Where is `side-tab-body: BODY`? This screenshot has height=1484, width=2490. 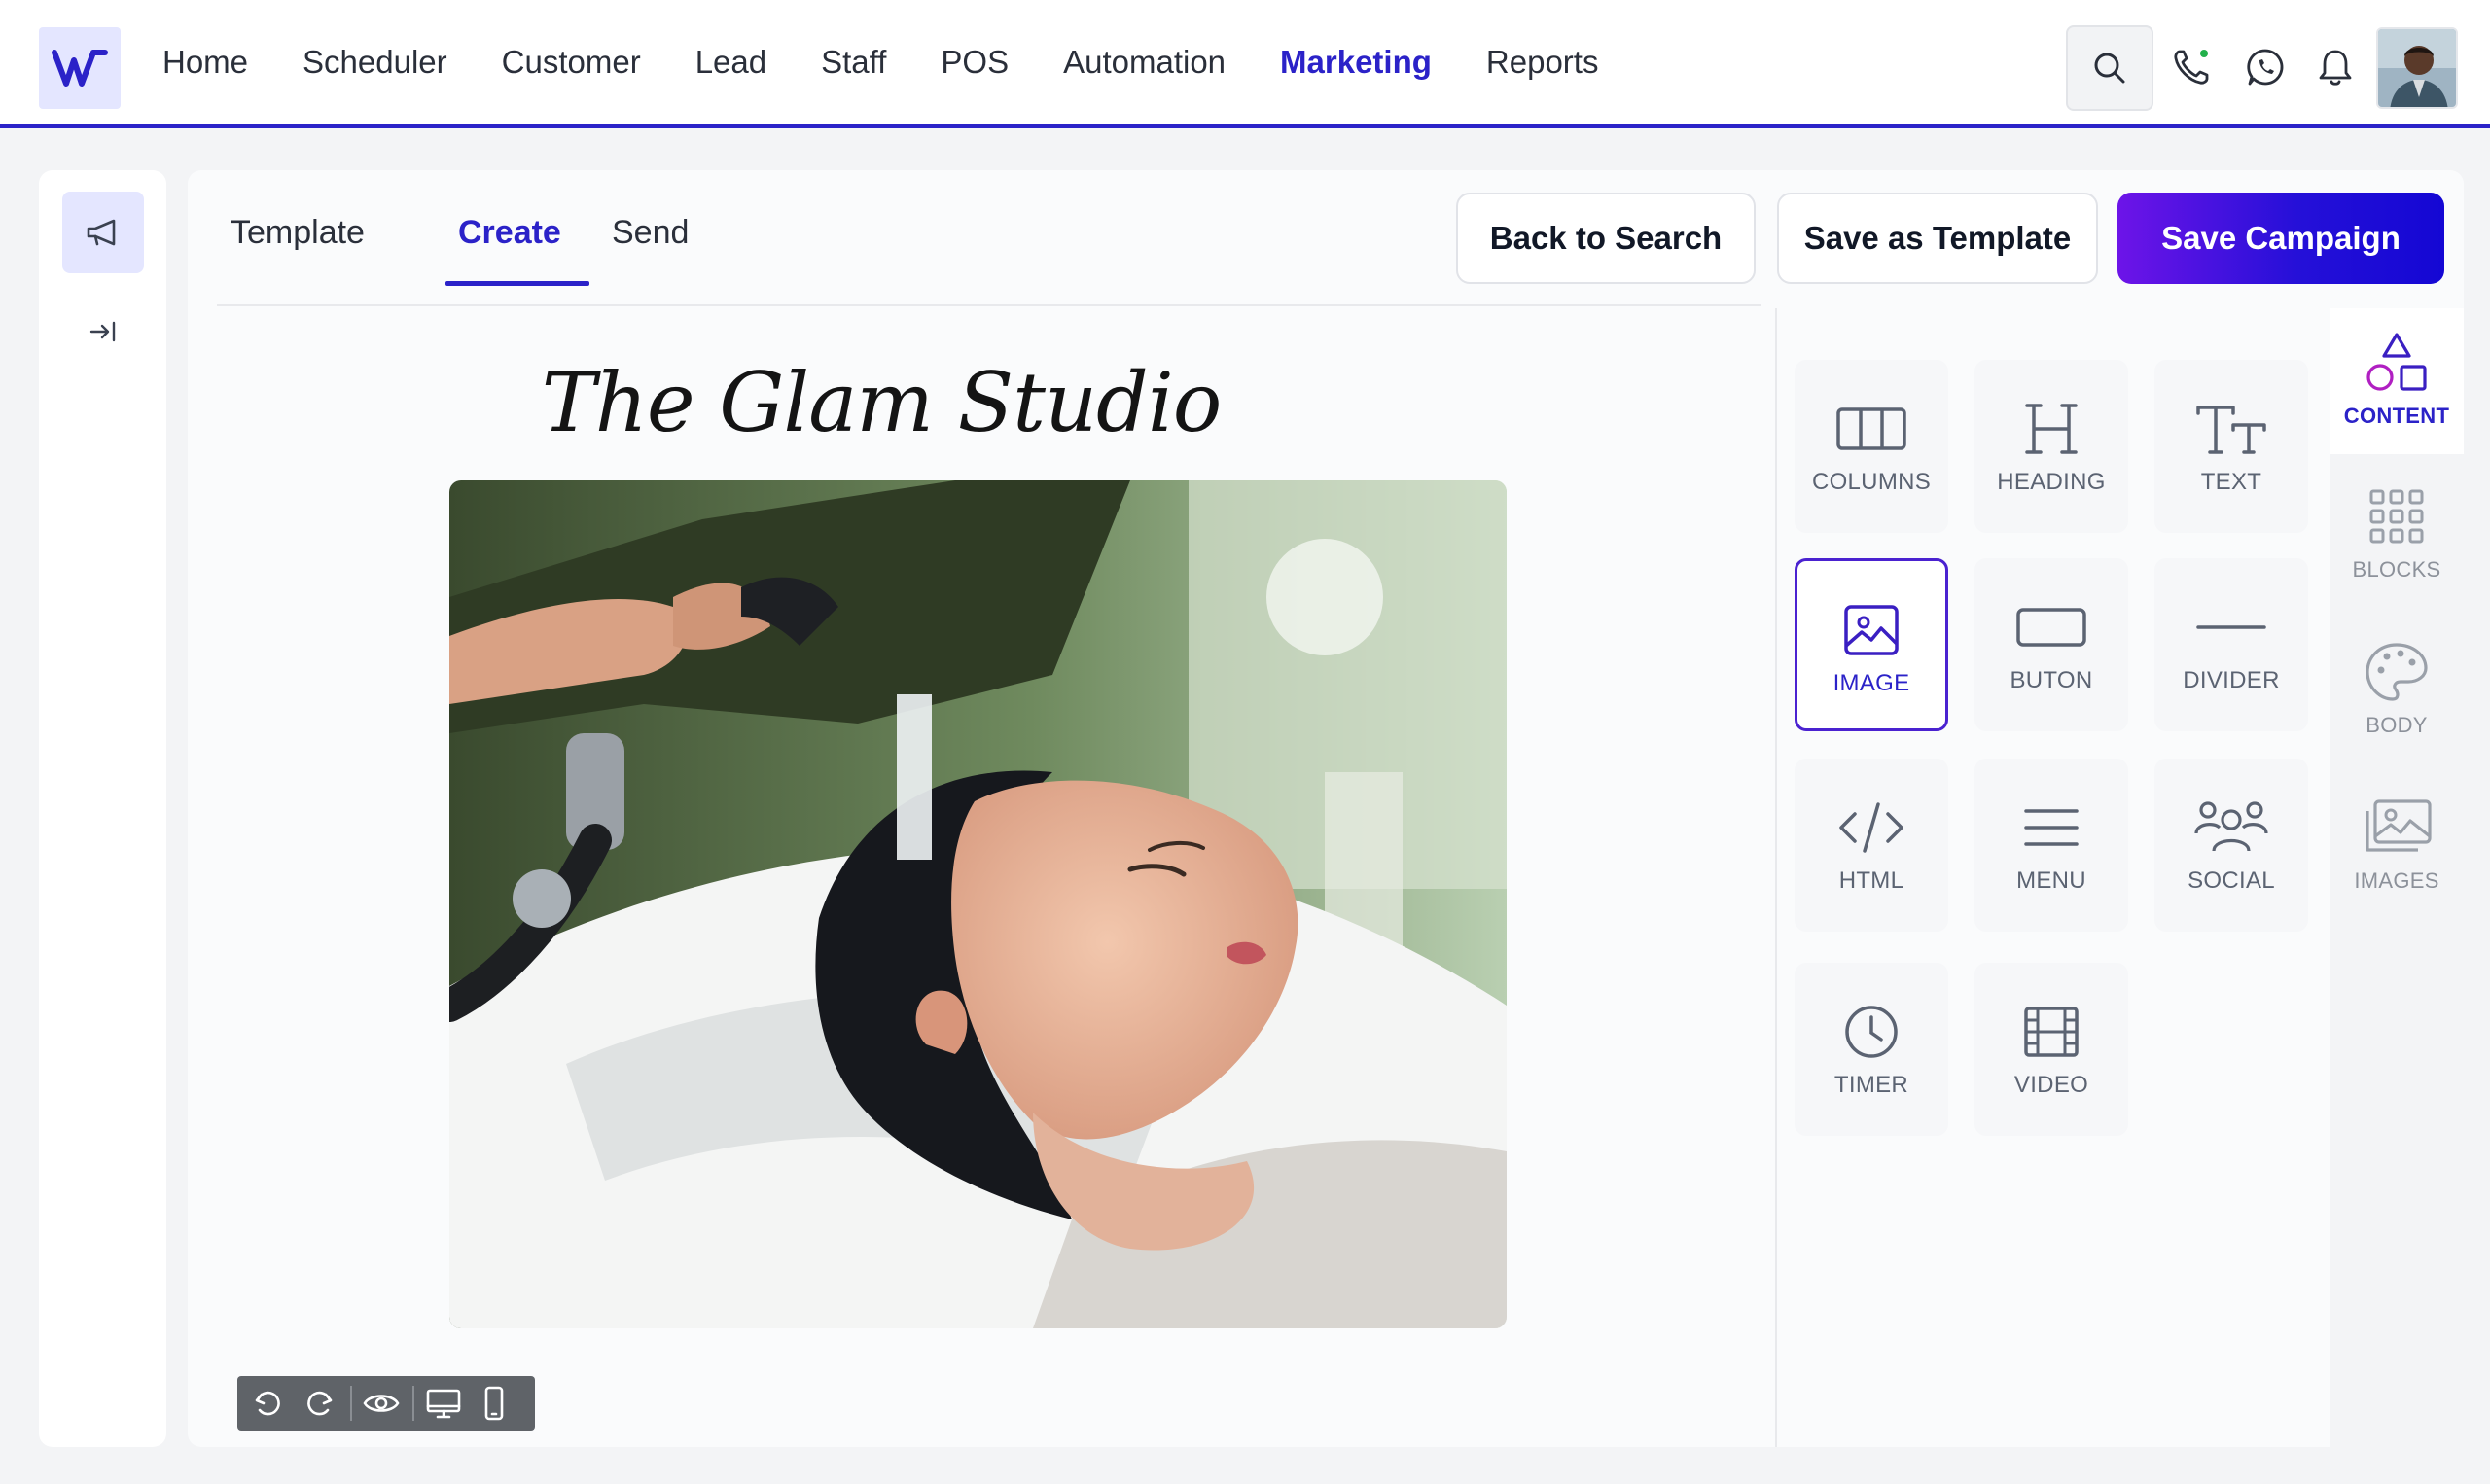 side-tab-body: BODY is located at coordinates (2397, 691).